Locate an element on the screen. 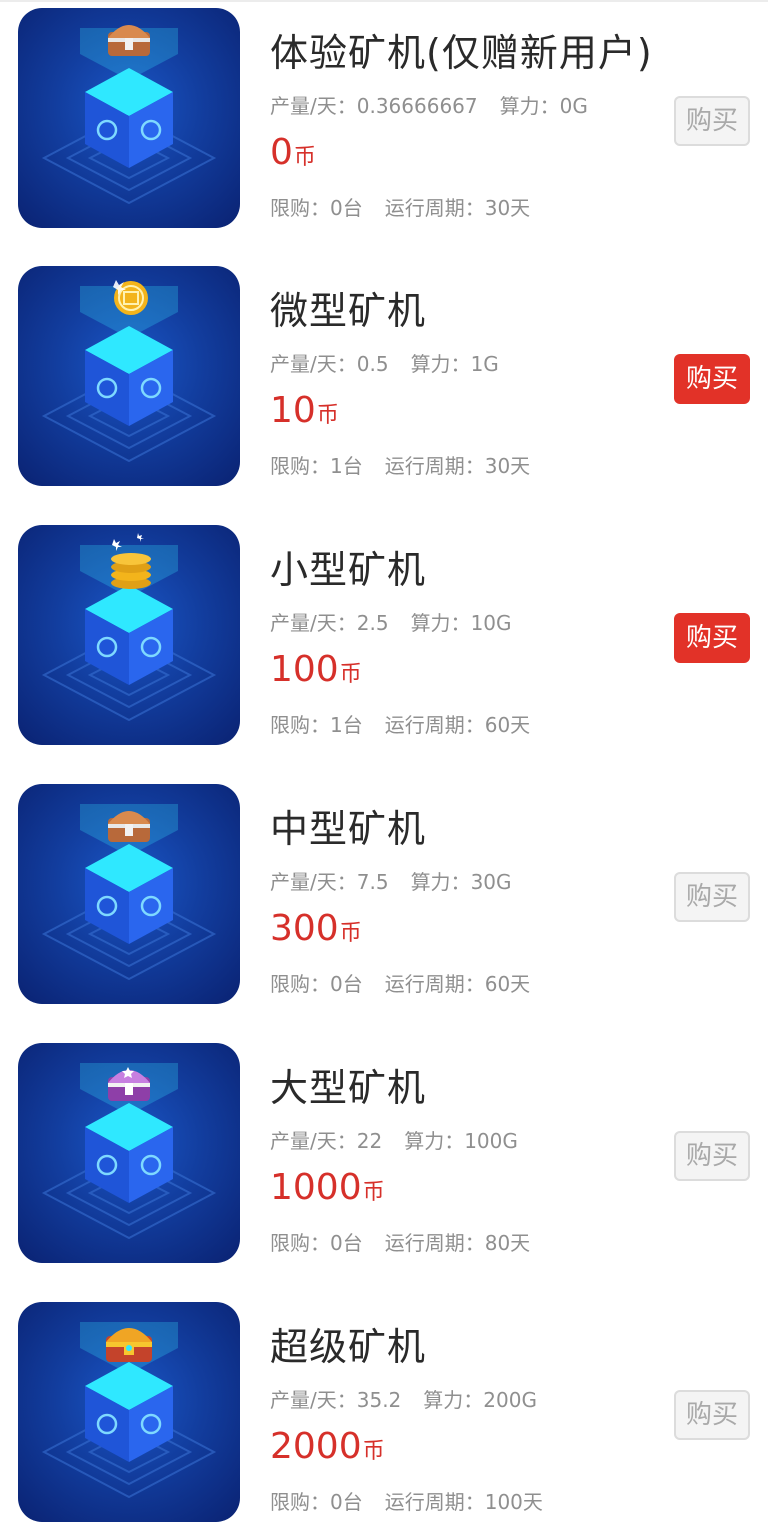 Image resolution: width=768 pixels, height=1539 pixels. miner-specs: 产量/天：7.5 算力：30G is located at coordinates (391, 880).